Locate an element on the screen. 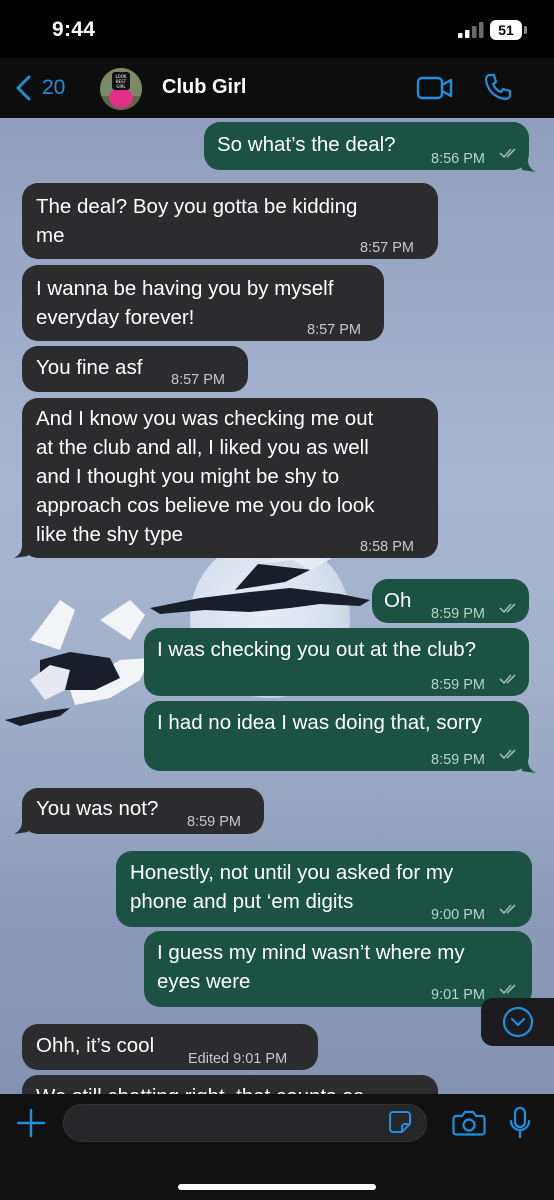  chevron-down-circle-icon is located at coordinates (518, 1022).